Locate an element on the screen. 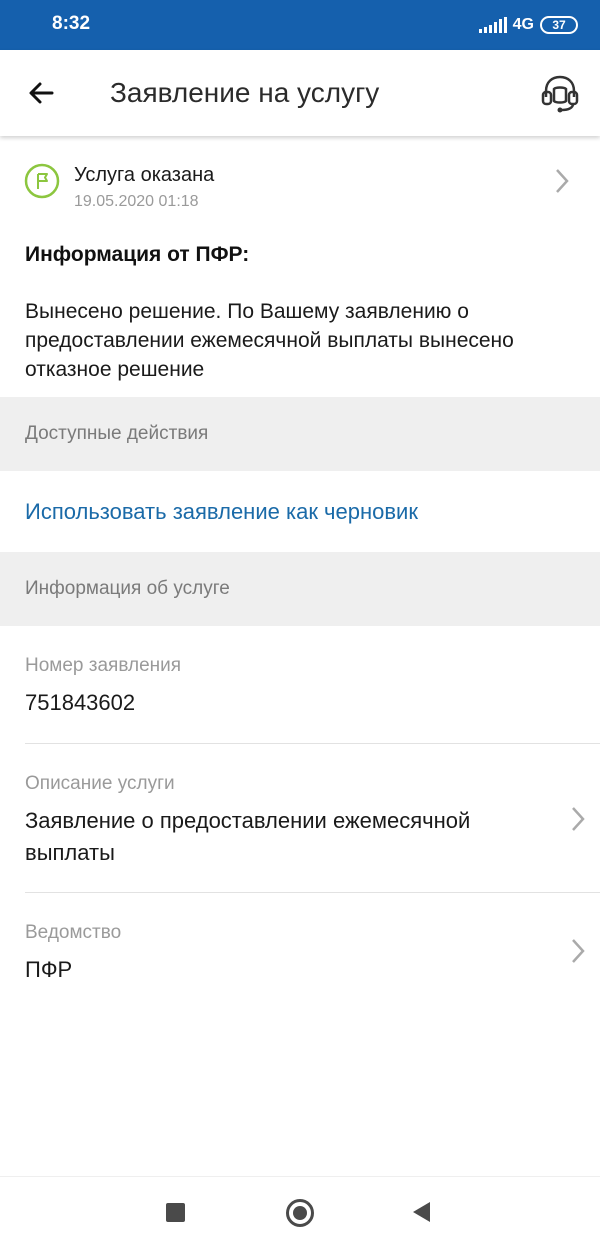  support-button is located at coordinates (560, 93).